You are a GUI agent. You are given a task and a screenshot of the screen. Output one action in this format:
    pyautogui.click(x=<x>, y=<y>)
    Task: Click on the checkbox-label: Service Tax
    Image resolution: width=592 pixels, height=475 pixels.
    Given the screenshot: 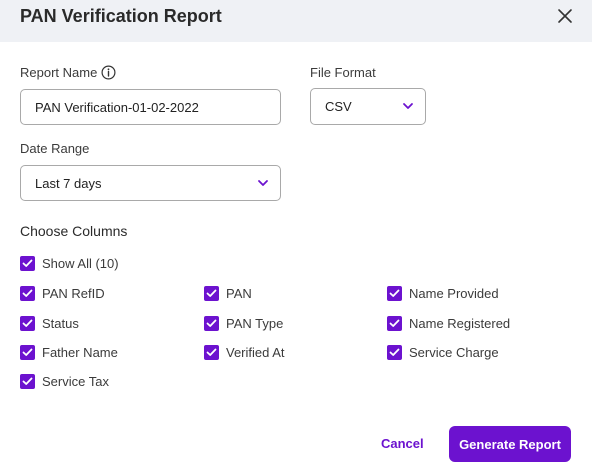 What is the action you would take?
    pyautogui.click(x=75, y=381)
    